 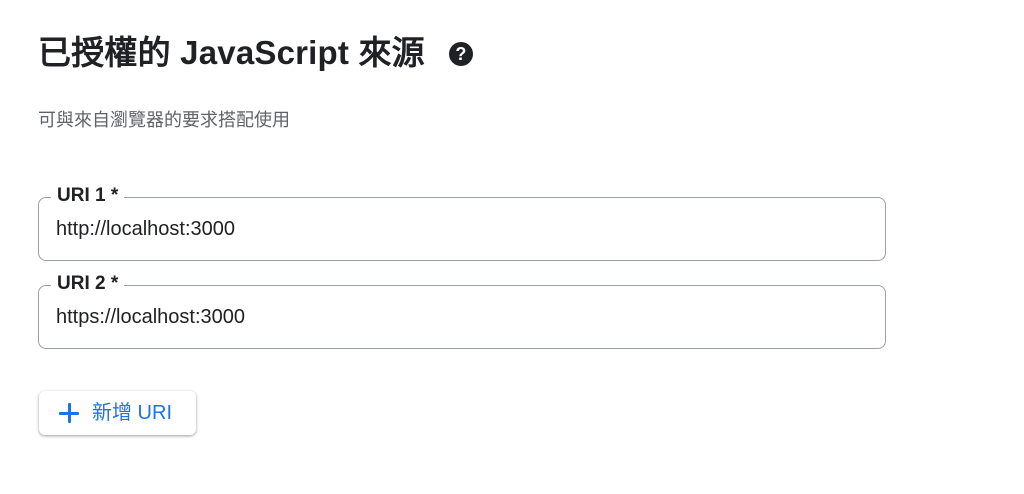 I want to click on uri-2-label: URI 2 *, so click(x=88, y=284).